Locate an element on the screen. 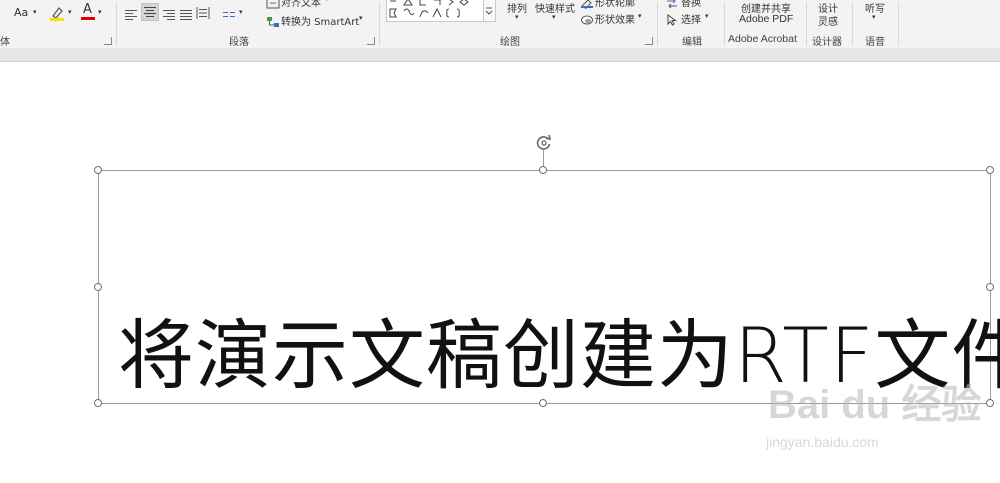 The image size is (1000, 483). ribbon: Aa ▾ ▾ A ▾ 体 ▾ 对齐文本 ▾ 转换为 SmartArt ▾ is located at coordinates (500, 24).